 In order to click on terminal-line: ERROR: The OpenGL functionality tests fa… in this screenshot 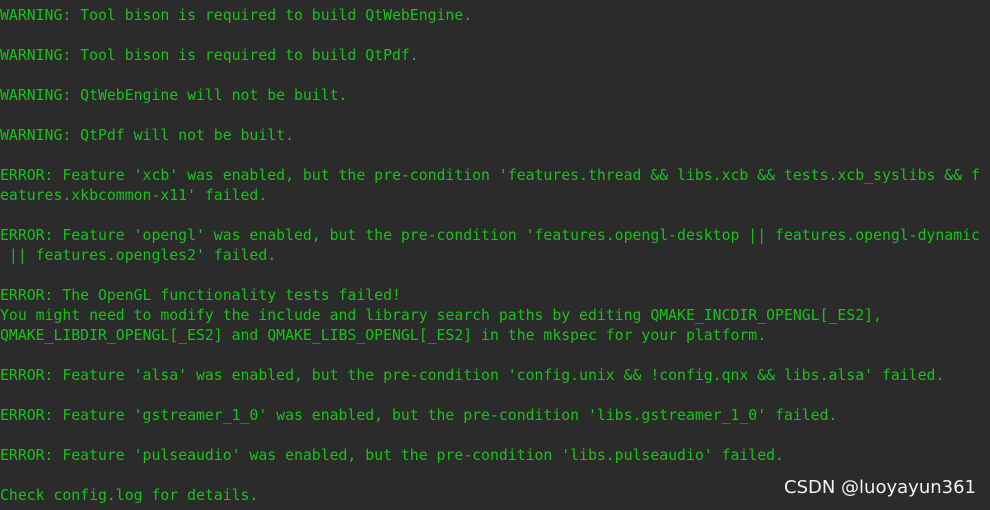, I will do `click(200, 295)`.